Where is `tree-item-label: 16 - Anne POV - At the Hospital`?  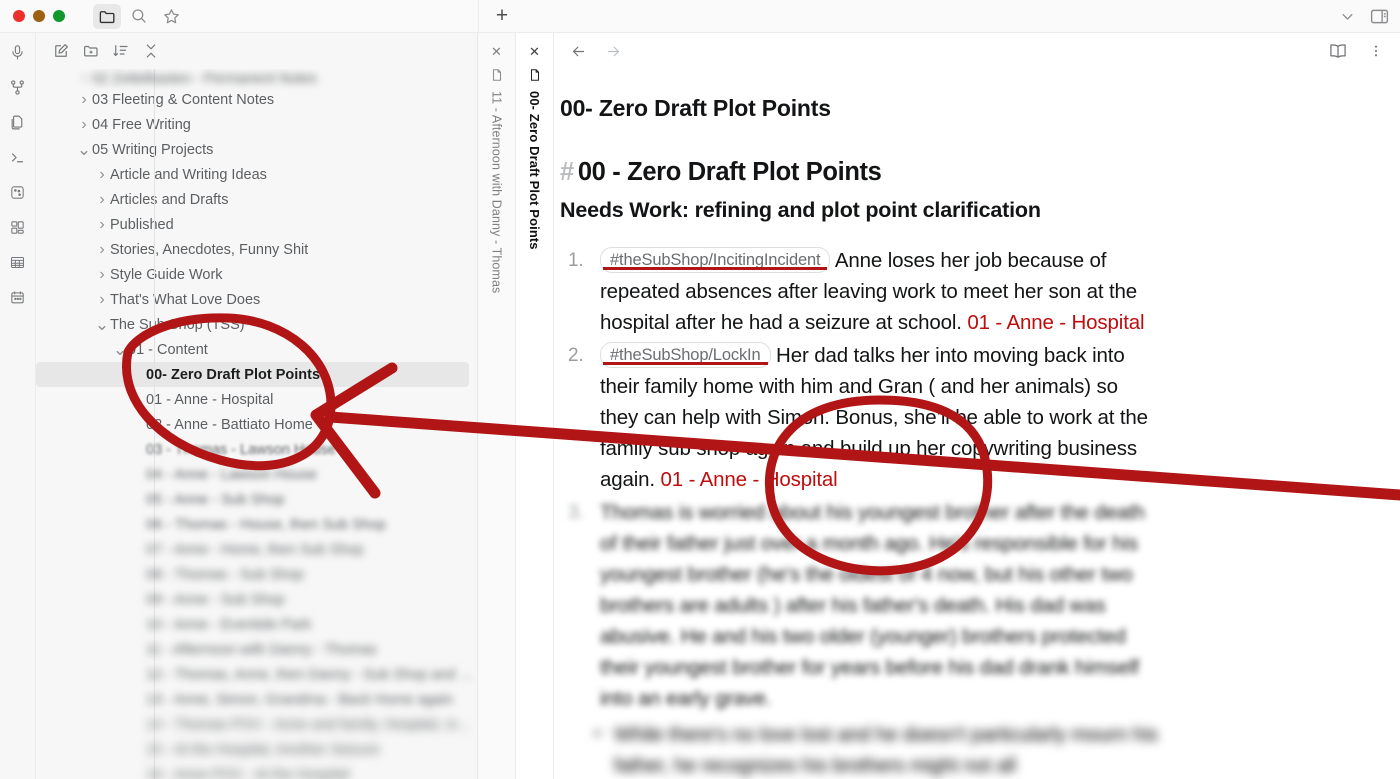 tree-item-label: 16 - Anne POV - At the Hospital is located at coordinates (248, 772).